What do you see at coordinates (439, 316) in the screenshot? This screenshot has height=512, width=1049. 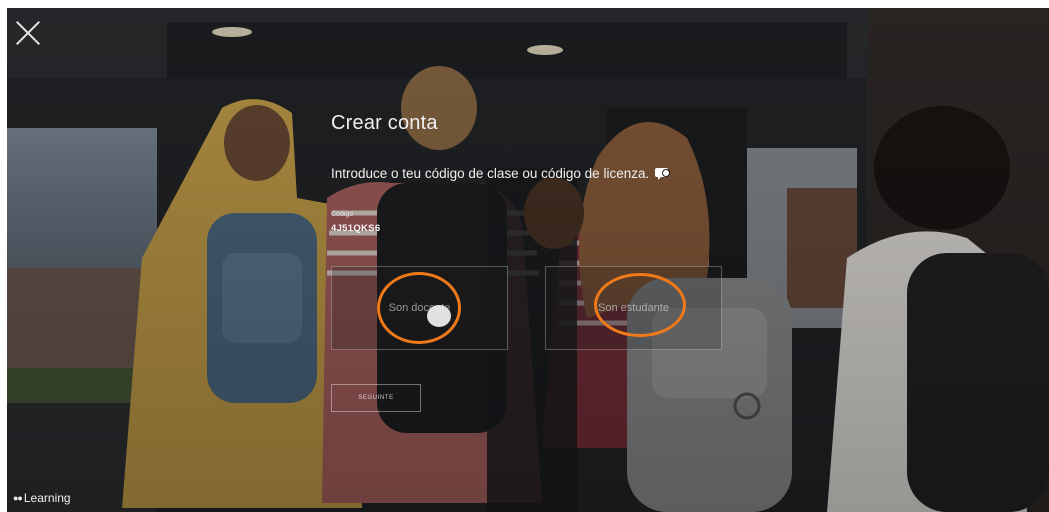 I see `mouse-cursor` at bounding box center [439, 316].